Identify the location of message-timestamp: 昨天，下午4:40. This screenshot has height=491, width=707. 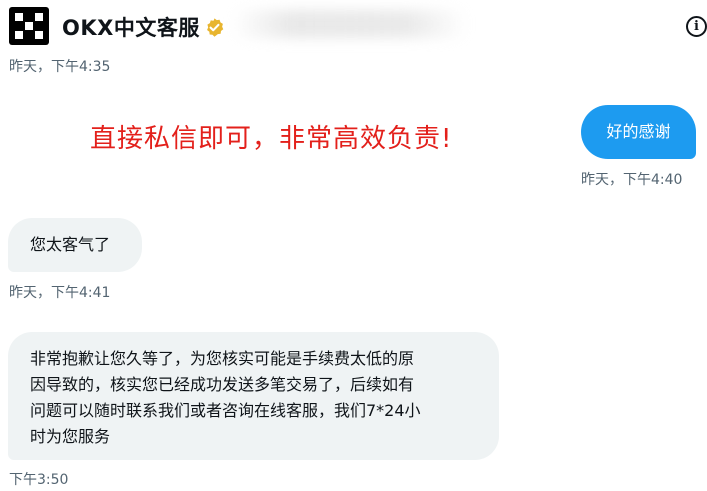
(632, 180).